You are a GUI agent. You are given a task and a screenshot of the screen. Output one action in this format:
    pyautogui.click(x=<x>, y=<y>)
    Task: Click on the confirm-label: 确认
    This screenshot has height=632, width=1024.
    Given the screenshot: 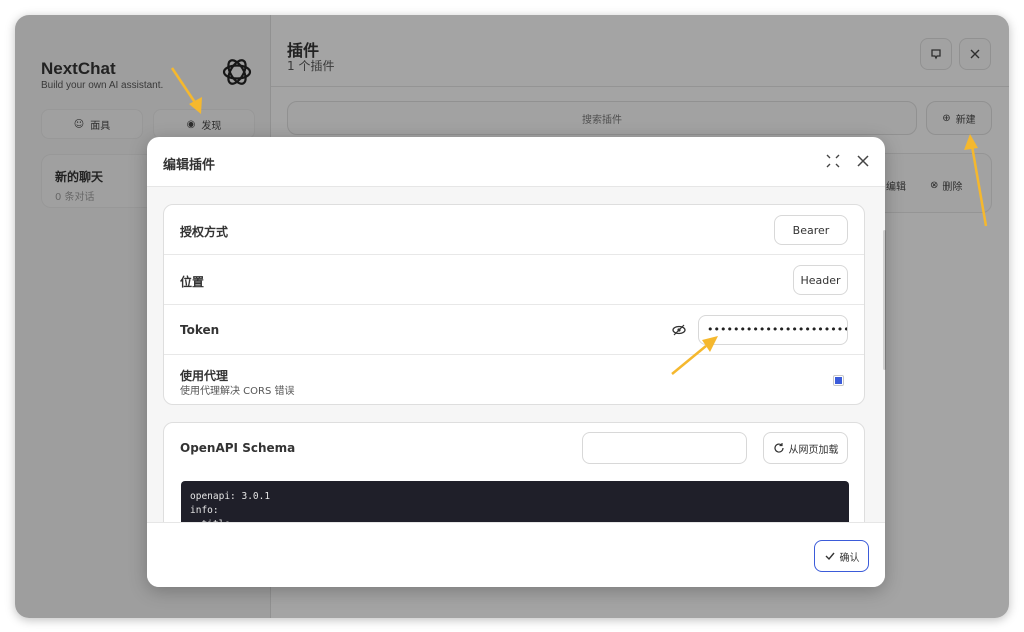 What is the action you would take?
    pyautogui.click(x=849, y=558)
    